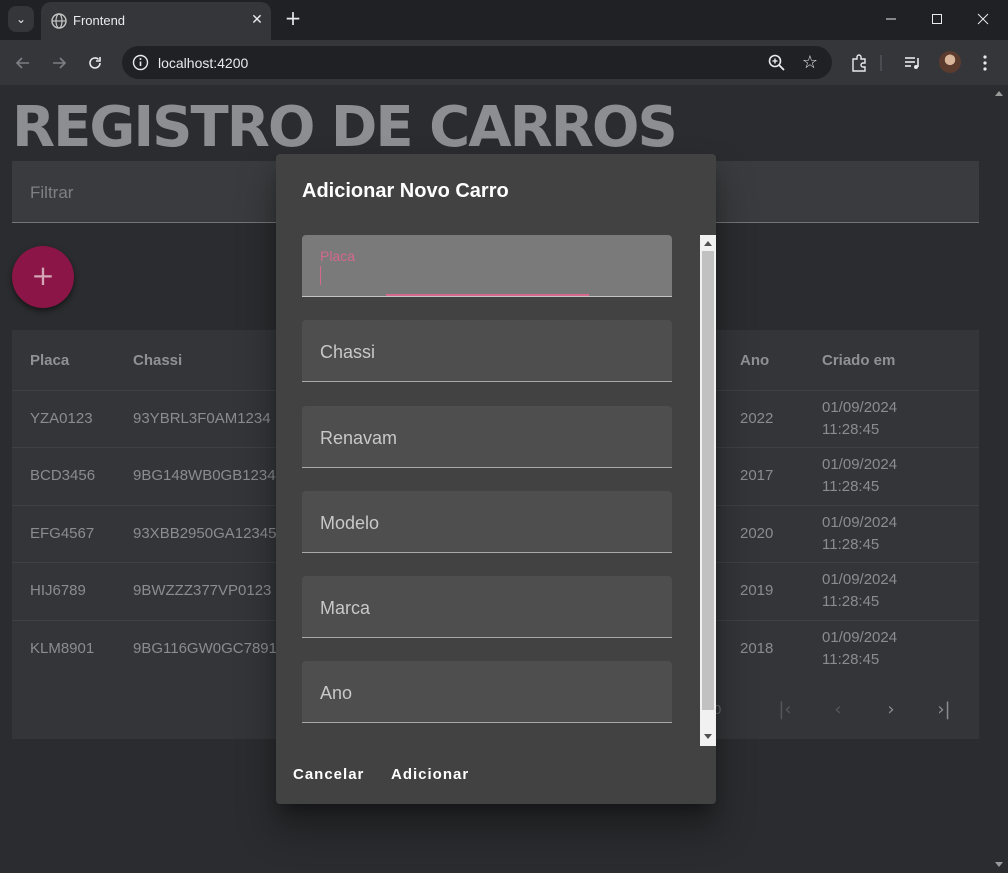 The width and height of the screenshot is (1008, 873). I want to click on cell-ano: 2017, so click(757, 475).